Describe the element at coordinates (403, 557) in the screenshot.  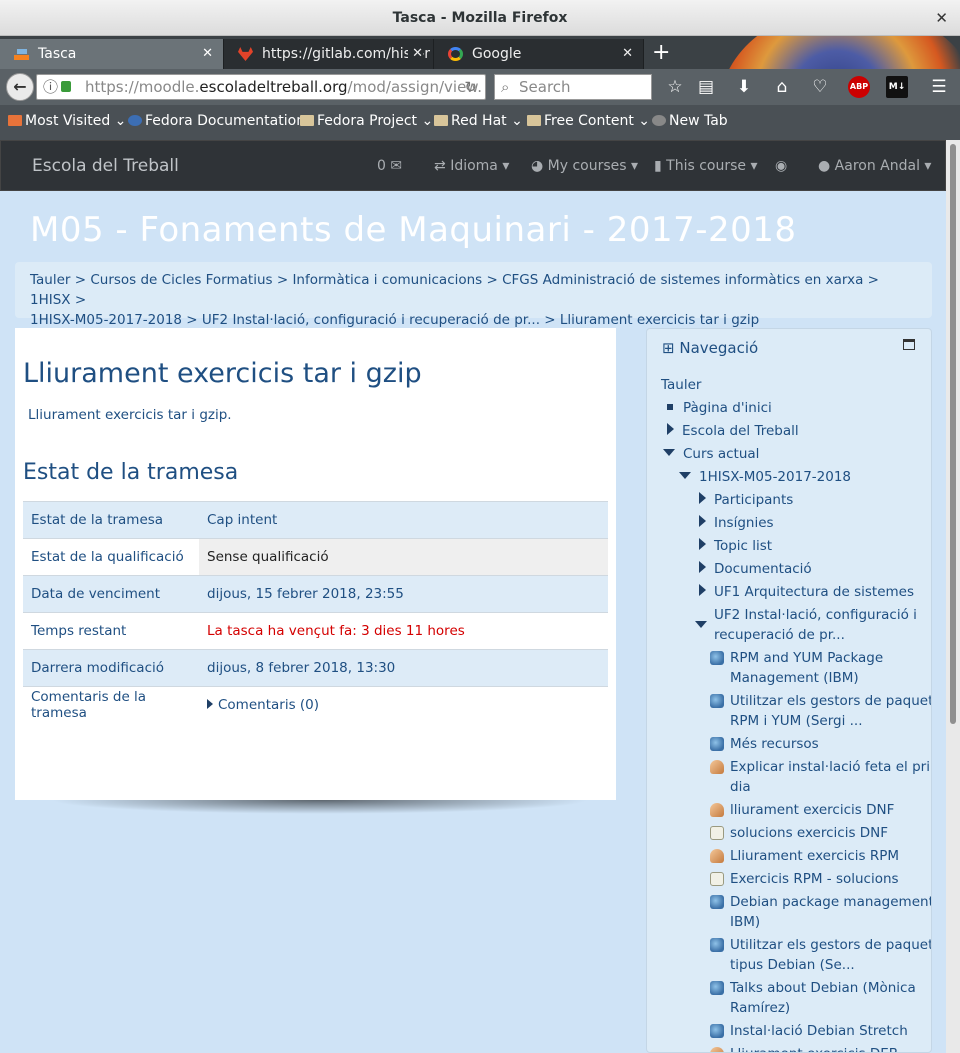
I see `row-value: Sense qualificació` at that location.